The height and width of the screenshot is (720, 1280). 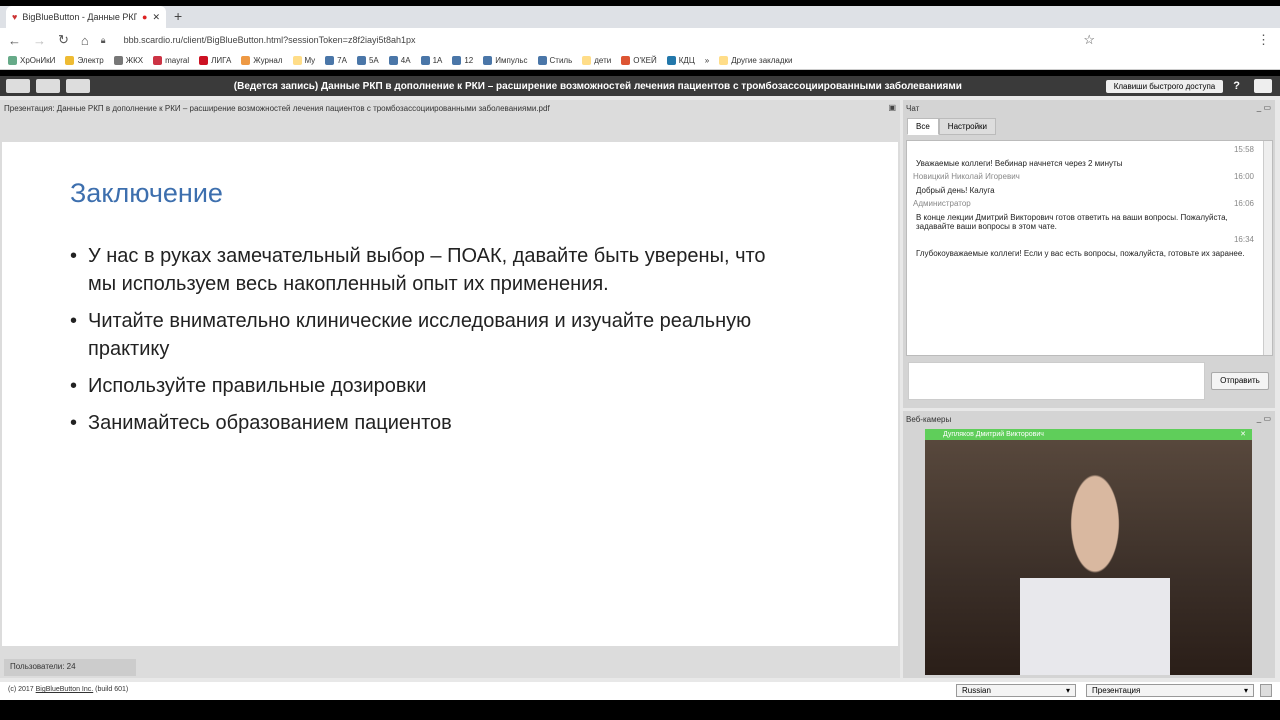 What do you see at coordinates (84, 61) in the screenshot?
I see `bookmark: Электр` at bounding box center [84, 61].